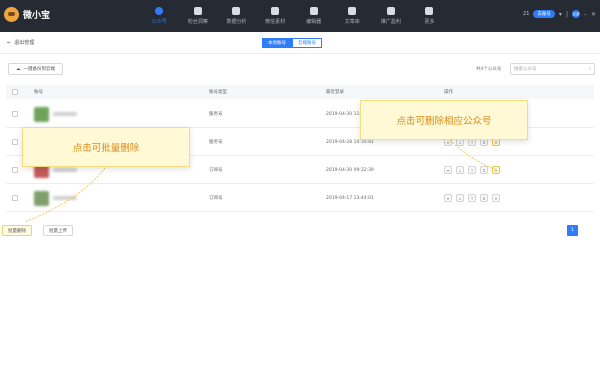 Image resolution: width=600 pixels, height=366 pixels. What do you see at coordinates (236, 22) in the screenshot?
I see `nav-label: 数据分析` at bounding box center [236, 22].